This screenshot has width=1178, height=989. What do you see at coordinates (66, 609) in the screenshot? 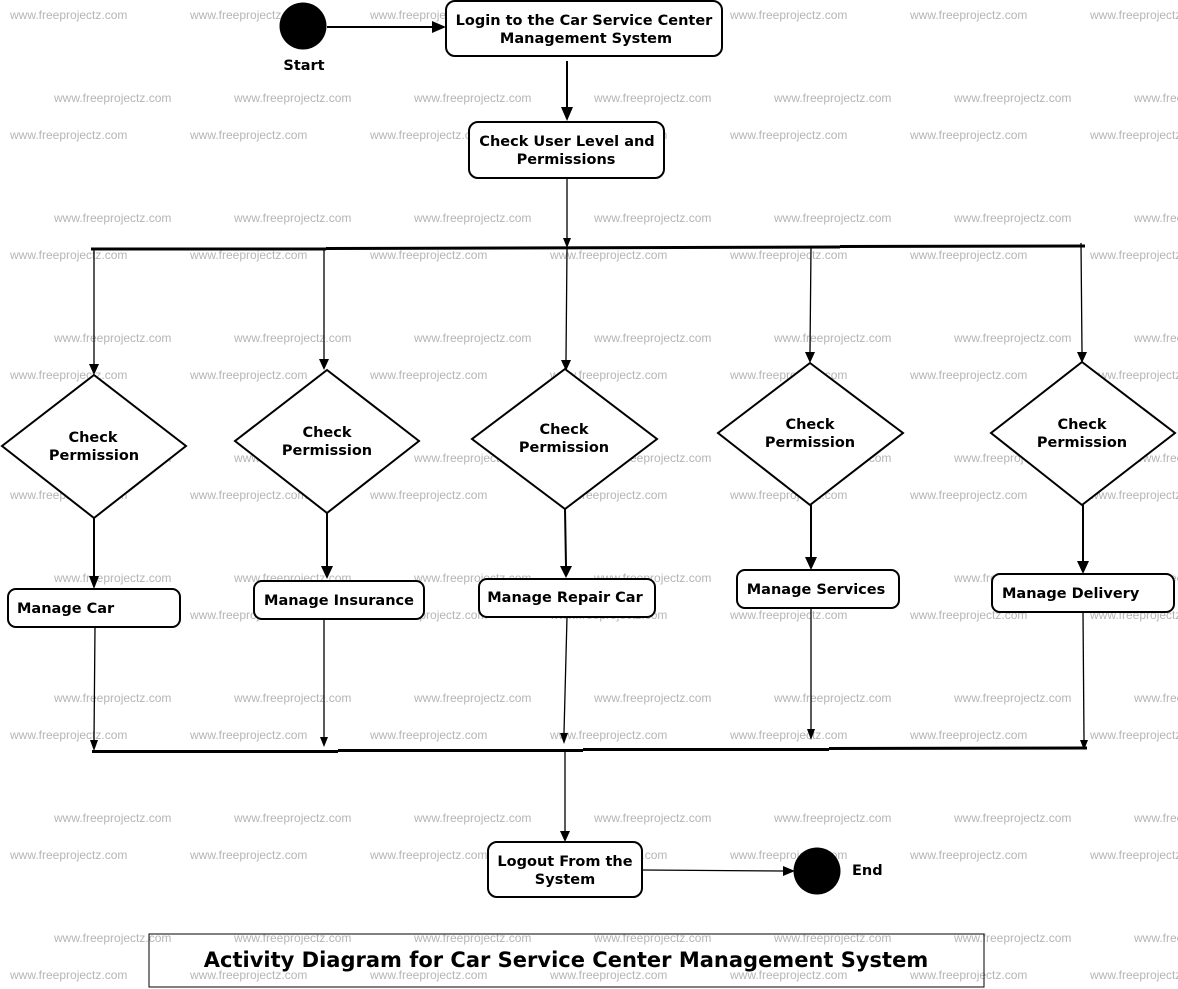
I see `activity-label: Manage Car` at bounding box center [66, 609].